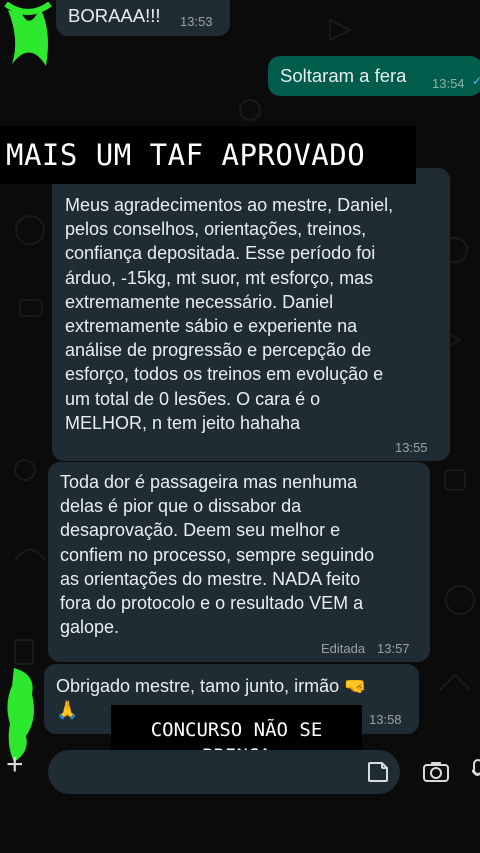 This screenshot has width=480, height=853. What do you see at coordinates (385, 719) in the screenshot?
I see `message-time: 13:58` at bounding box center [385, 719].